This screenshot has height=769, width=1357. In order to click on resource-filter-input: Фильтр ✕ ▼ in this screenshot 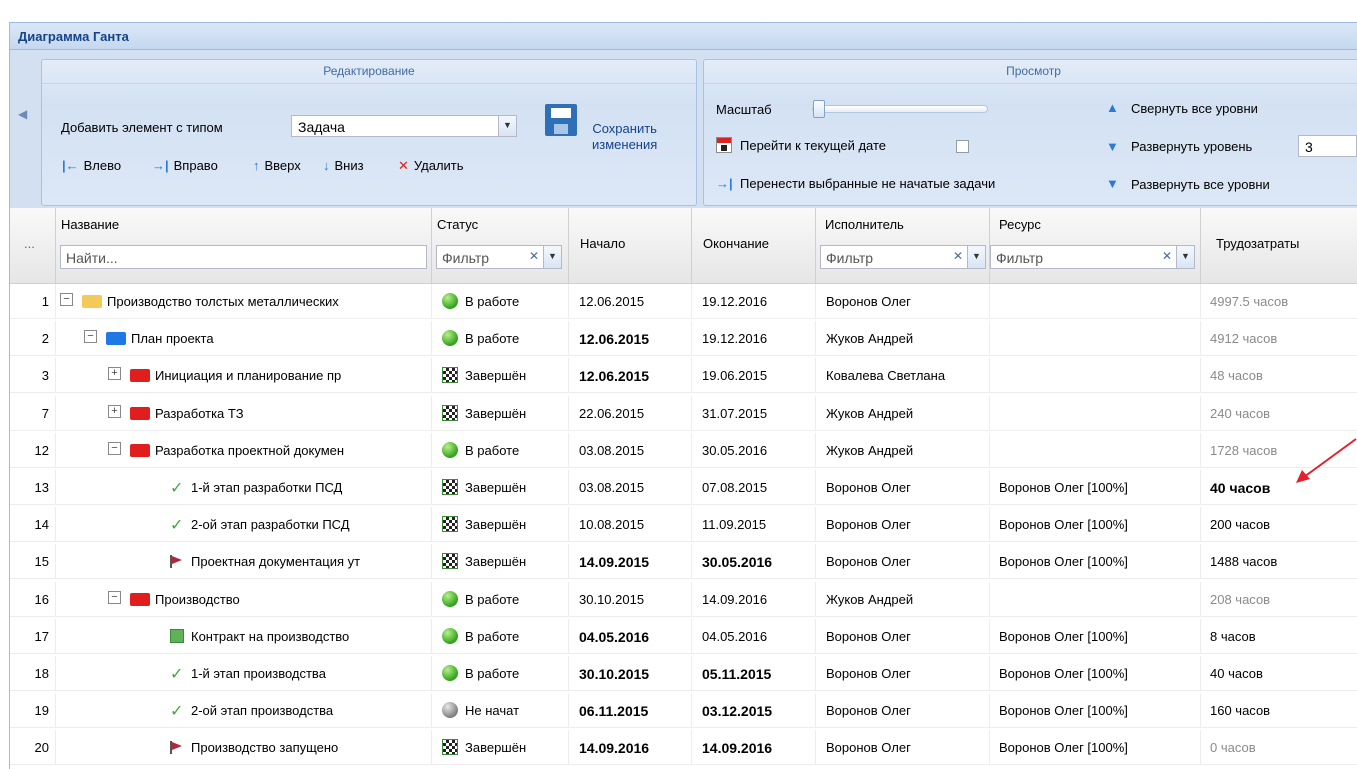, I will do `click(1092, 257)`.